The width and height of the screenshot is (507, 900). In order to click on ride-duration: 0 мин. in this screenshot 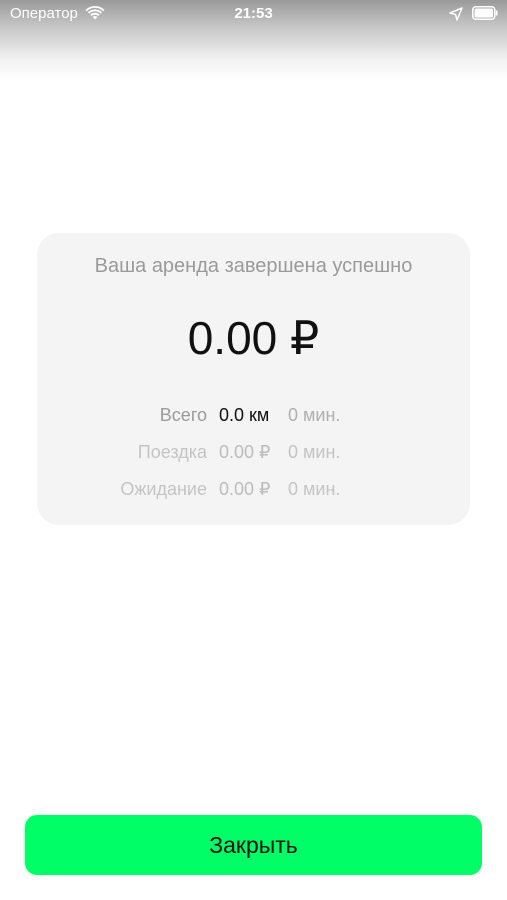, I will do `click(314, 452)`.